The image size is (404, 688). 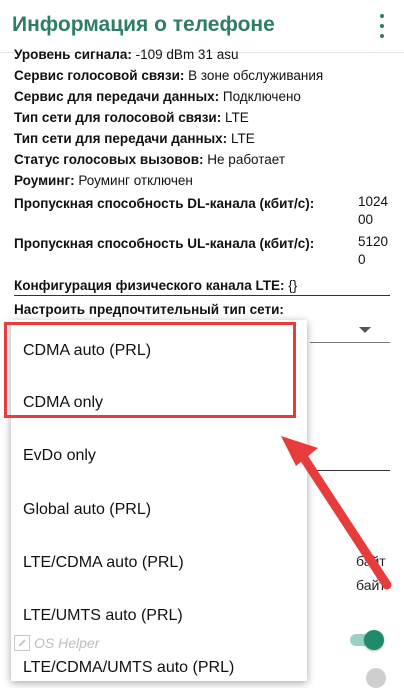 What do you see at coordinates (56, 643) in the screenshot?
I see `watermark: OS Helper` at bounding box center [56, 643].